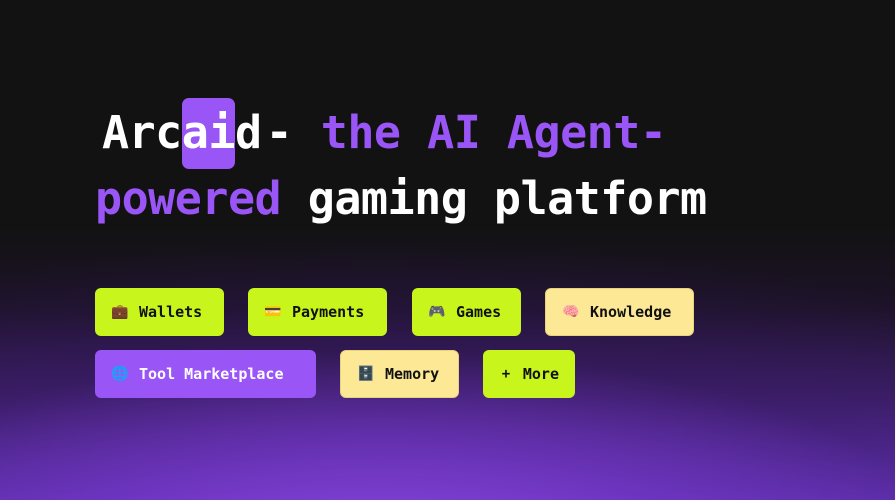 The width and height of the screenshot is (895, 500). Describe the element at coordinates (120, 374) in the screenshot. I see `globe-icon: 🌐` at that location.